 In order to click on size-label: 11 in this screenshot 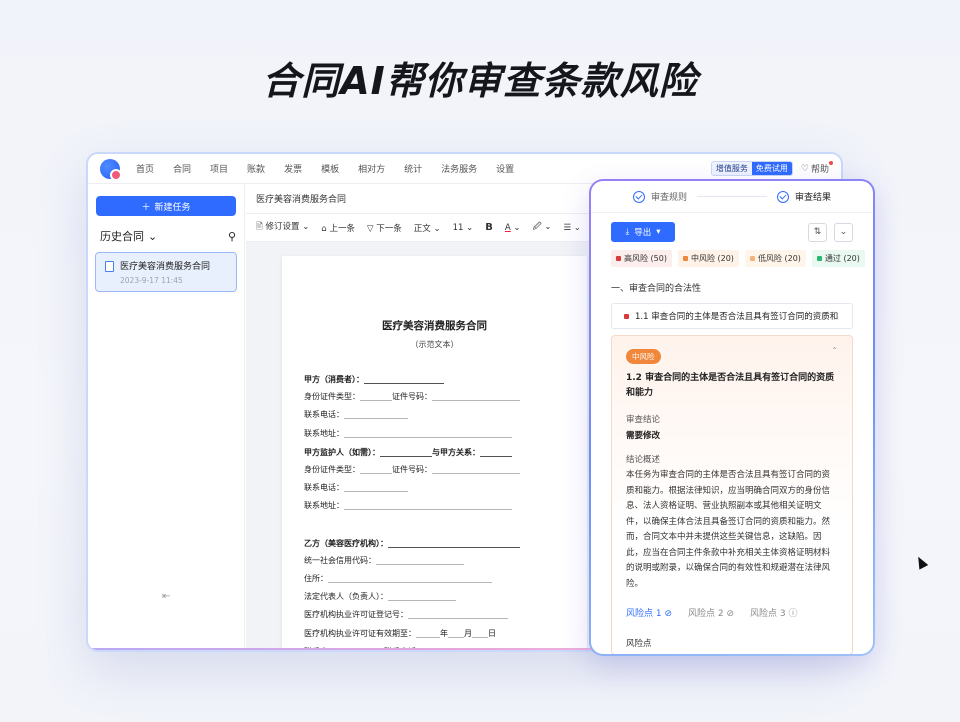, I will do `click(458, 227)`.